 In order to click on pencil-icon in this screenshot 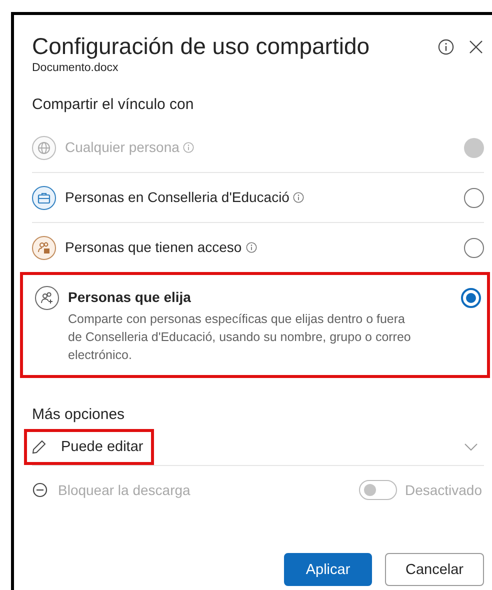, I will do `click(39, 447)`.